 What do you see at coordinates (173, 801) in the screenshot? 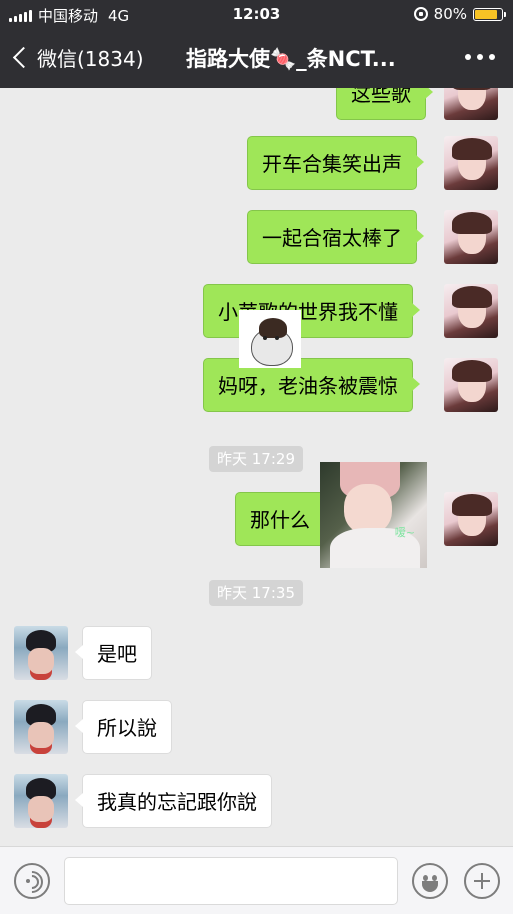
I see `message-bubble: 我真的忘記跟你說` at bounding box center [173, 801].